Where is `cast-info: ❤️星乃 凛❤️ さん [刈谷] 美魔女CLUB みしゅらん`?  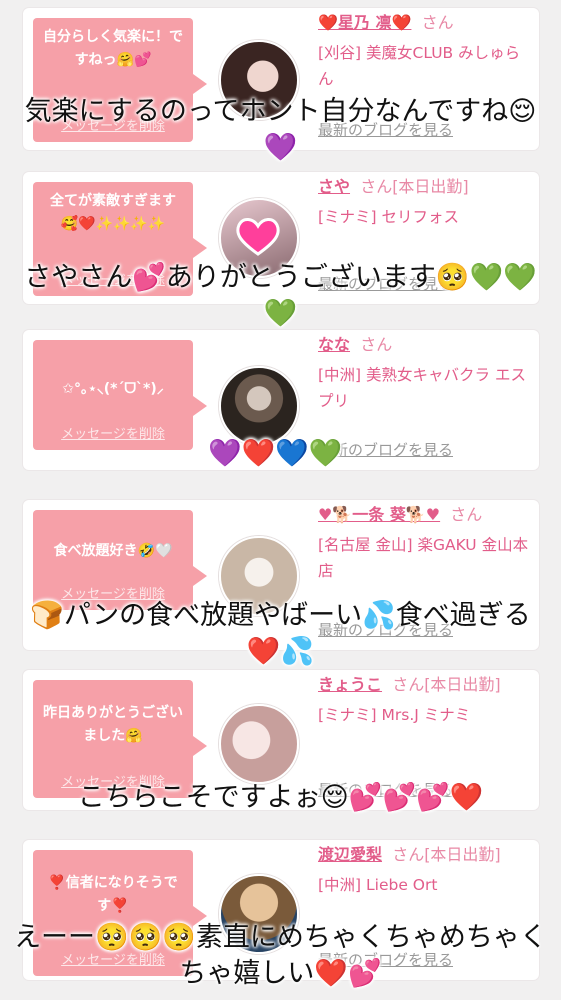
cast-info: ❤️星乃 凛❤️ さん [刈谷] 美魔女CLUB みしゅらん is located at coordinates (425, 51).